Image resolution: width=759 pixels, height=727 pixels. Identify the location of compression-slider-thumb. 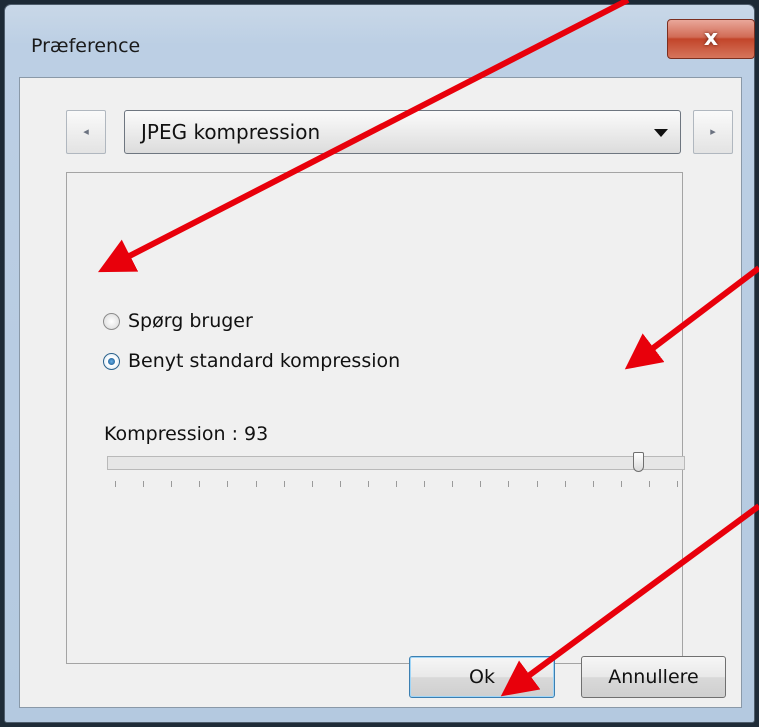
(638, 462).